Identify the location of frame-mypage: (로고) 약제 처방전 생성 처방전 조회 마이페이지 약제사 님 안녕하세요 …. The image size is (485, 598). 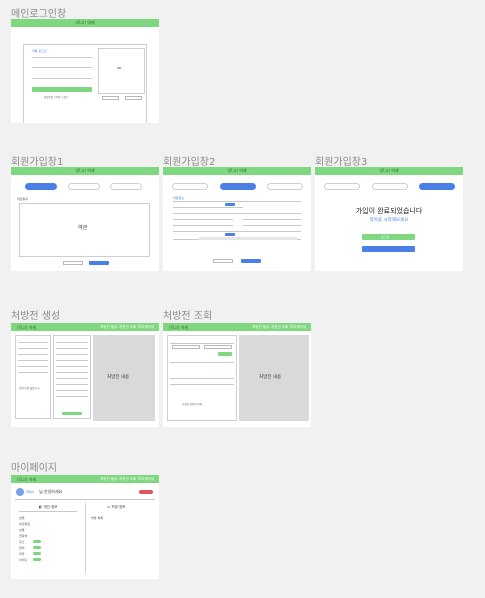
(85, 527).